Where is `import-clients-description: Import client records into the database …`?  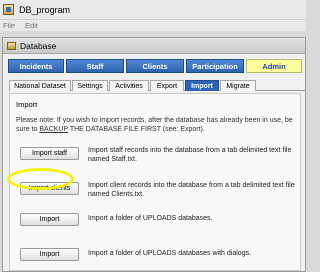 import-clients-description: Import client records into the database … is located at coordinates (191, 190).